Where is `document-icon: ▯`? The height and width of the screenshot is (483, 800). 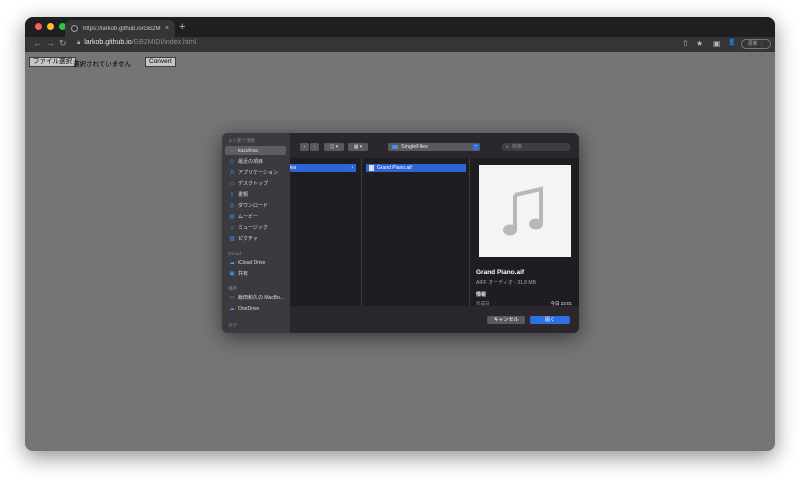 document-icon: ▯ is located at coordinates (232, 194).